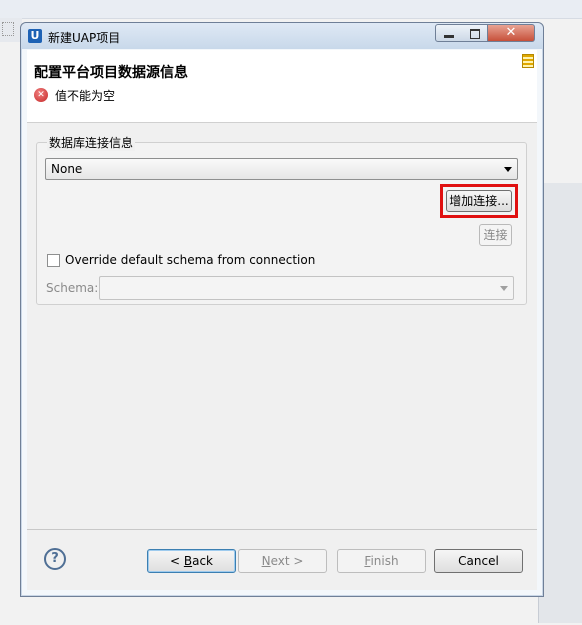 This screenshot has width=582, height=625. What do you see at coordinates (85, 96) in the screenshot?
I see `error-message: 值不能为空` at bounding box center [85, 96].